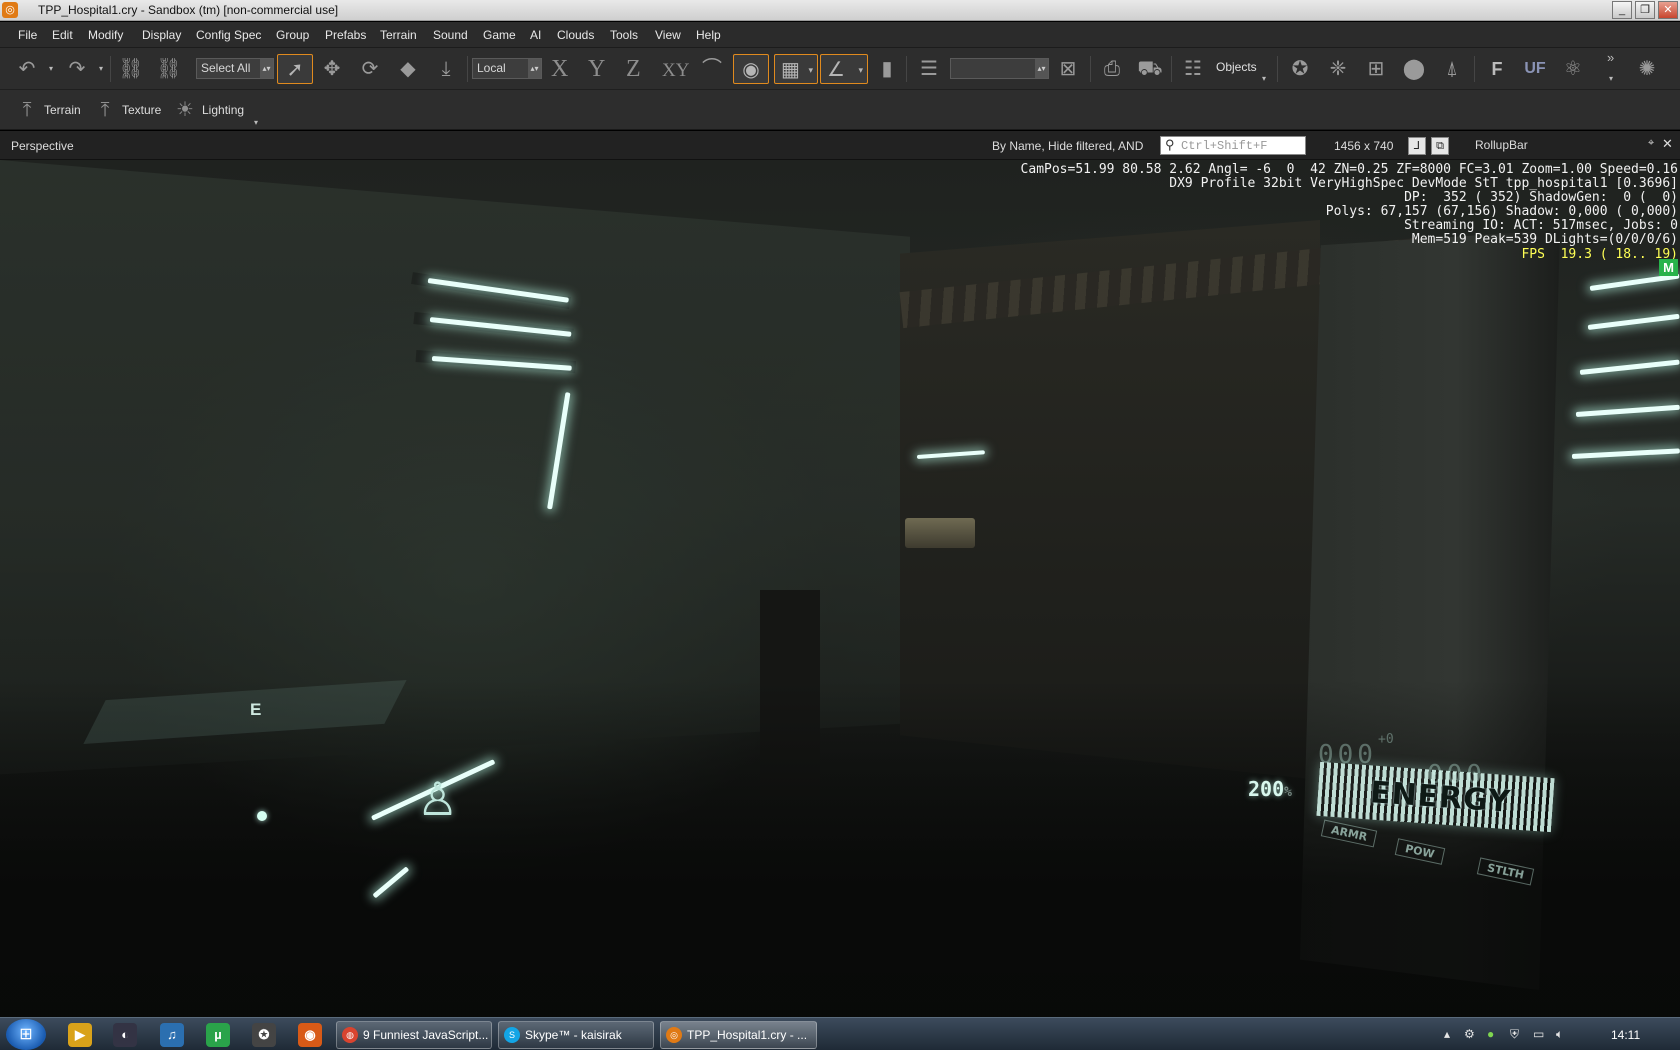  Describe the element at coordinates (131, 69) in the screenshot. I see `link-icon: ⛓` at that location.